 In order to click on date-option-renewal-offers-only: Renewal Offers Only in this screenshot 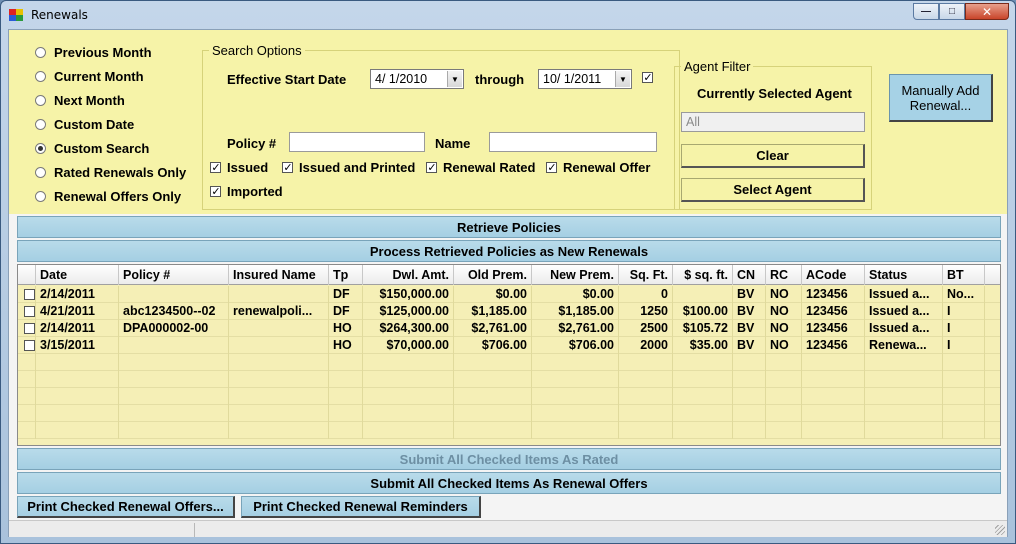, I will do `click(110, 196)`.